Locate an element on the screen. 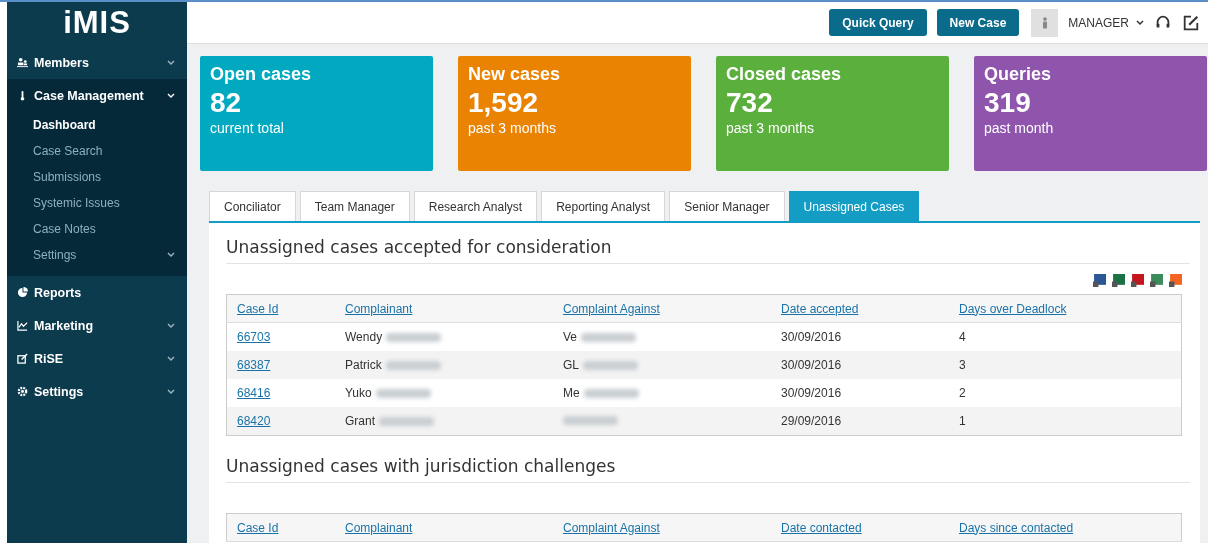  sidebar-subitem: Case Notes is located at coordinates (97, 229).